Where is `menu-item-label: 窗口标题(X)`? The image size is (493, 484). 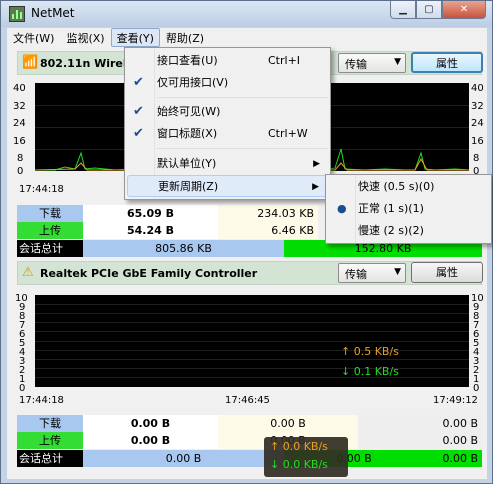
menu-item-label: 窗口标题(X) is located at coordinates (187, 133).